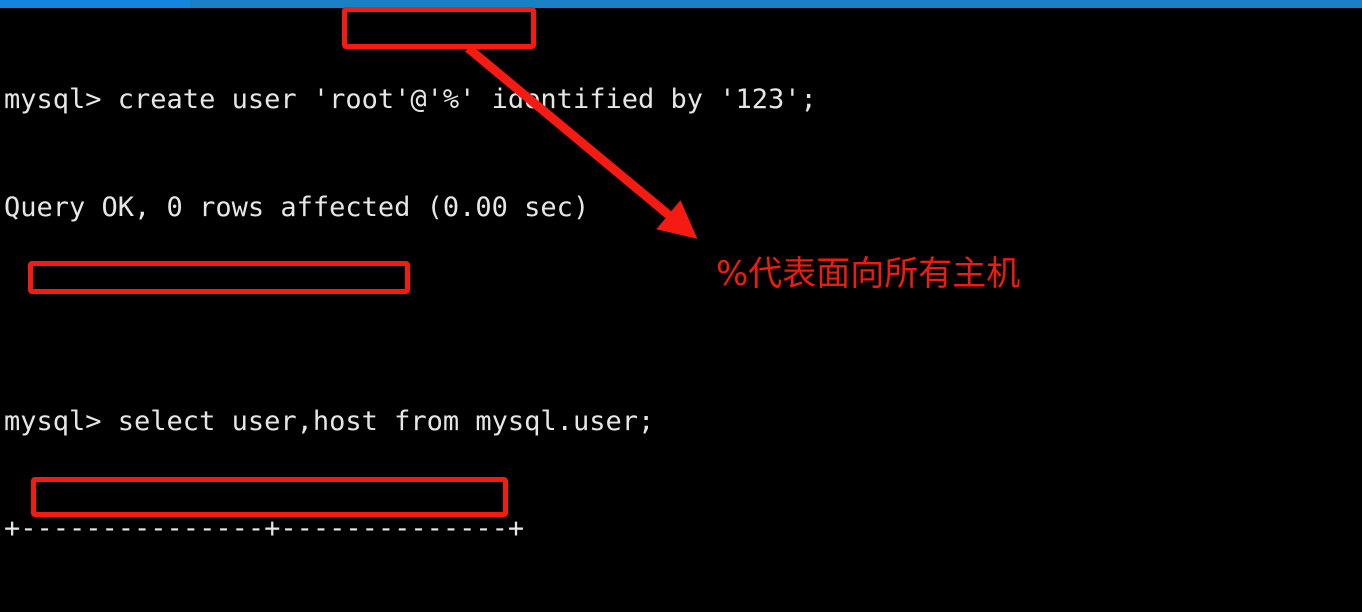 This screenshot has height=612, width=1362. What do you see at coordinates (95, 4) in the screenshot?
I see `titlebar-active-segment` at bounding box center [95, 4].